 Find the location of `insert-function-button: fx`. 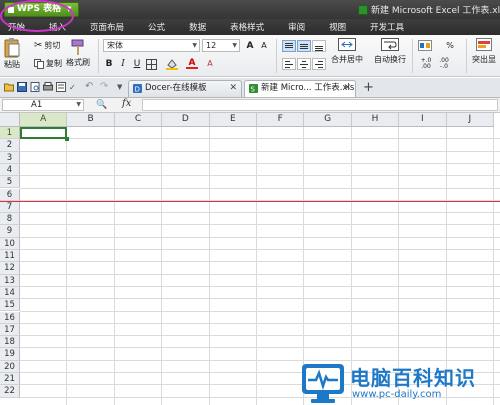

insert-function-button: fx is located at coordinates (126, 103).